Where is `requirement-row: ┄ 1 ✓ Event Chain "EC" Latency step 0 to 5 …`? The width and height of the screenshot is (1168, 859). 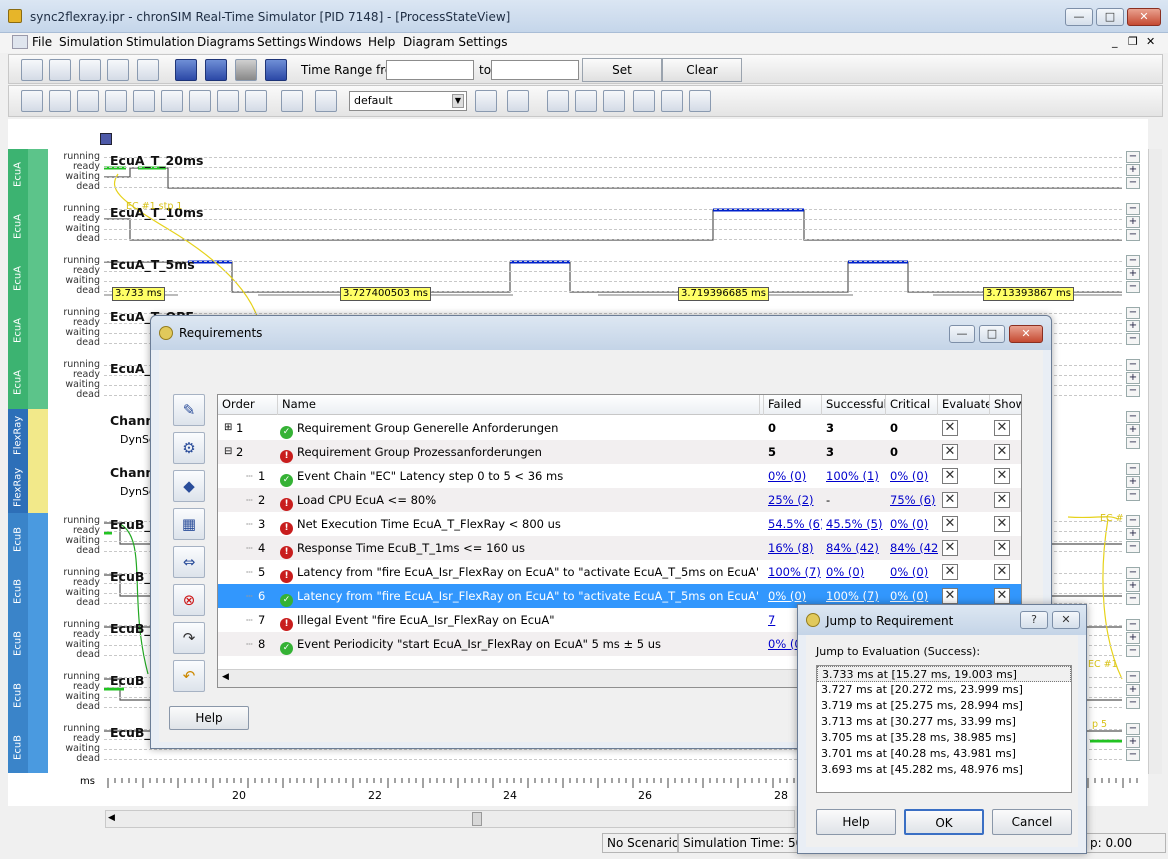 requirement-row: ┄ 1 ✓ Event Chain "EC" Latency step 0 to 5 … is located at coordinates (619, 476).